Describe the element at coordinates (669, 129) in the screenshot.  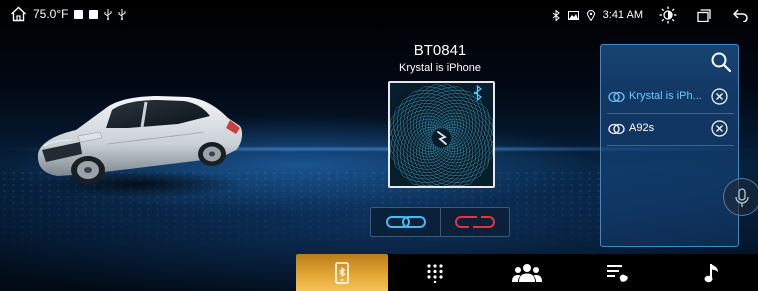
I see `paired-device-row: A92s` at that location.